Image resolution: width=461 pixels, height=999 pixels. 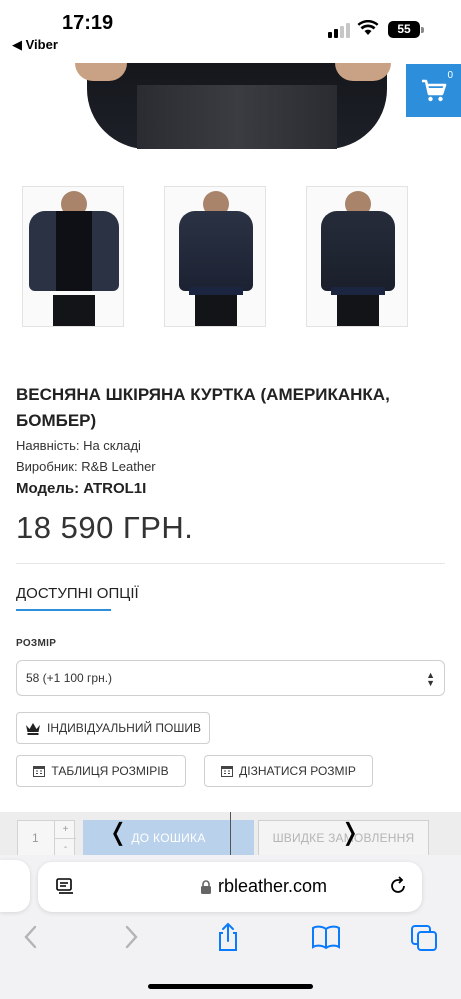 I want to click on status-time: 17:19, so click(x=88, y=23).